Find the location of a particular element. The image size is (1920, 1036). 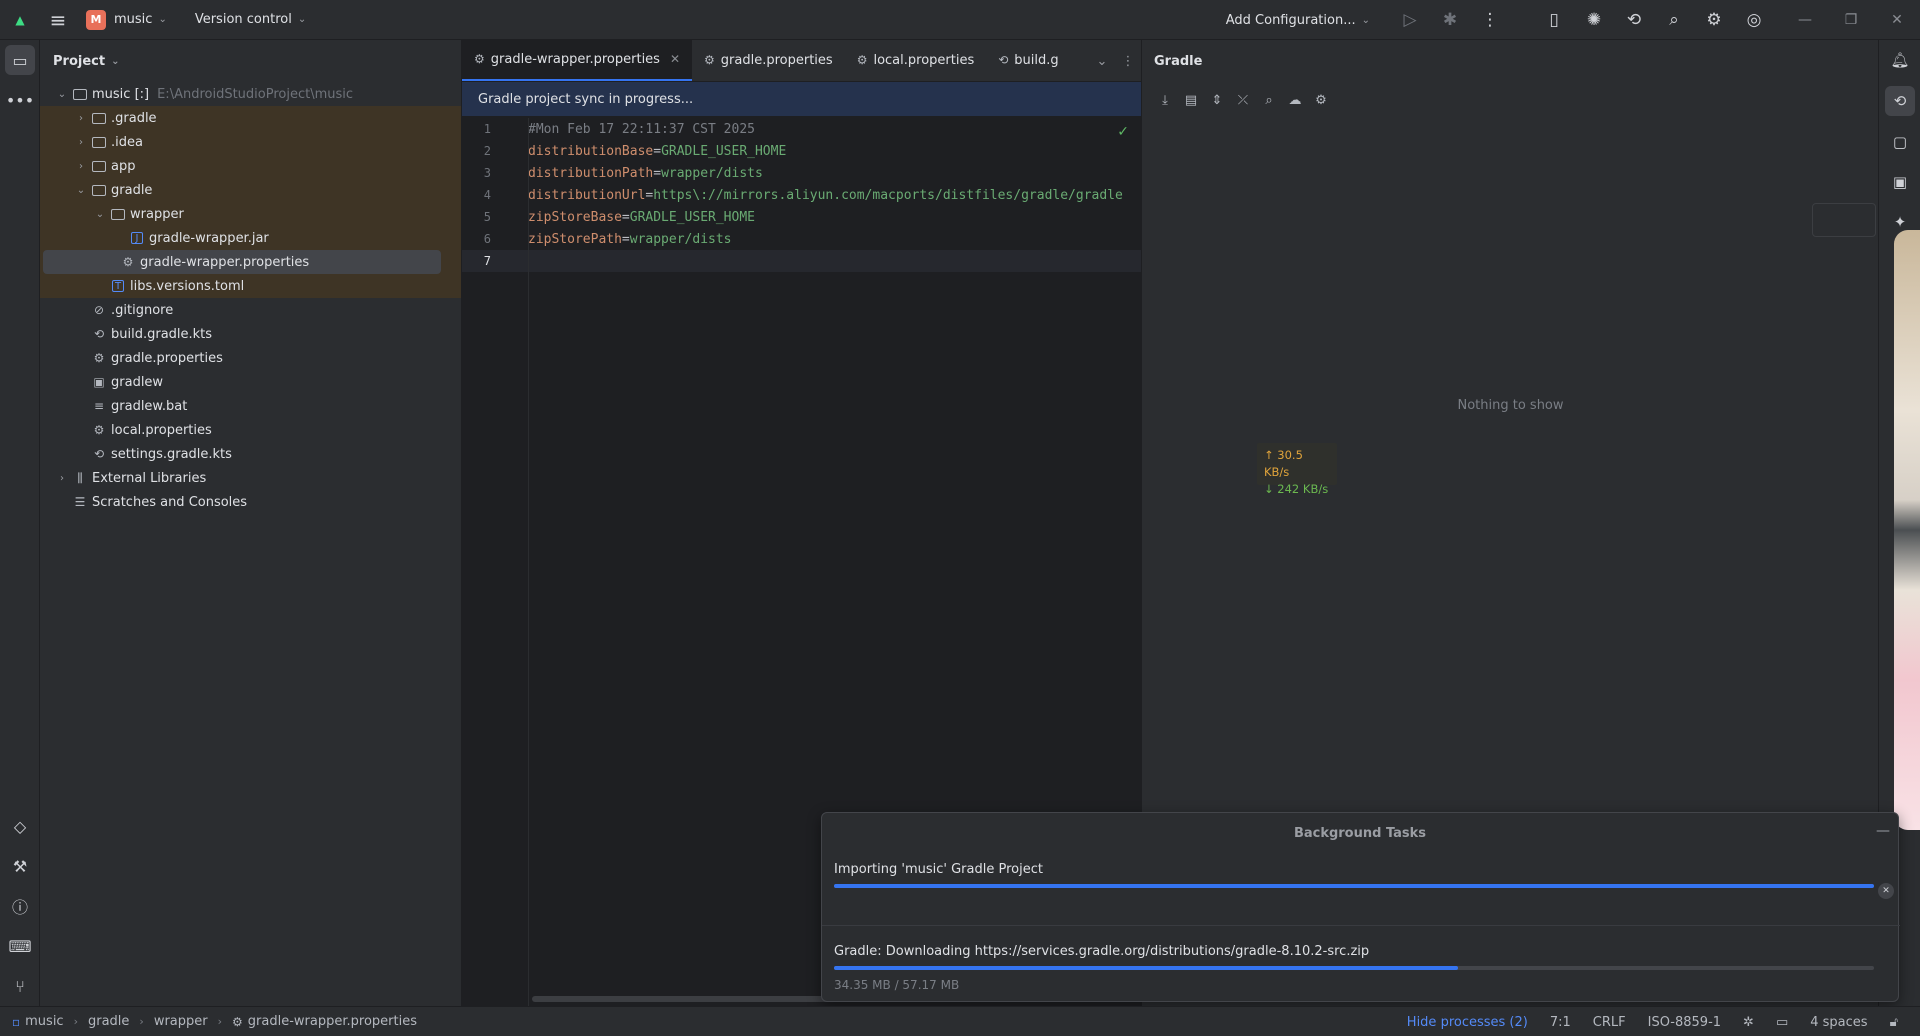

download-sources-icon: ⤓ is located at coordinates (1165, 100).